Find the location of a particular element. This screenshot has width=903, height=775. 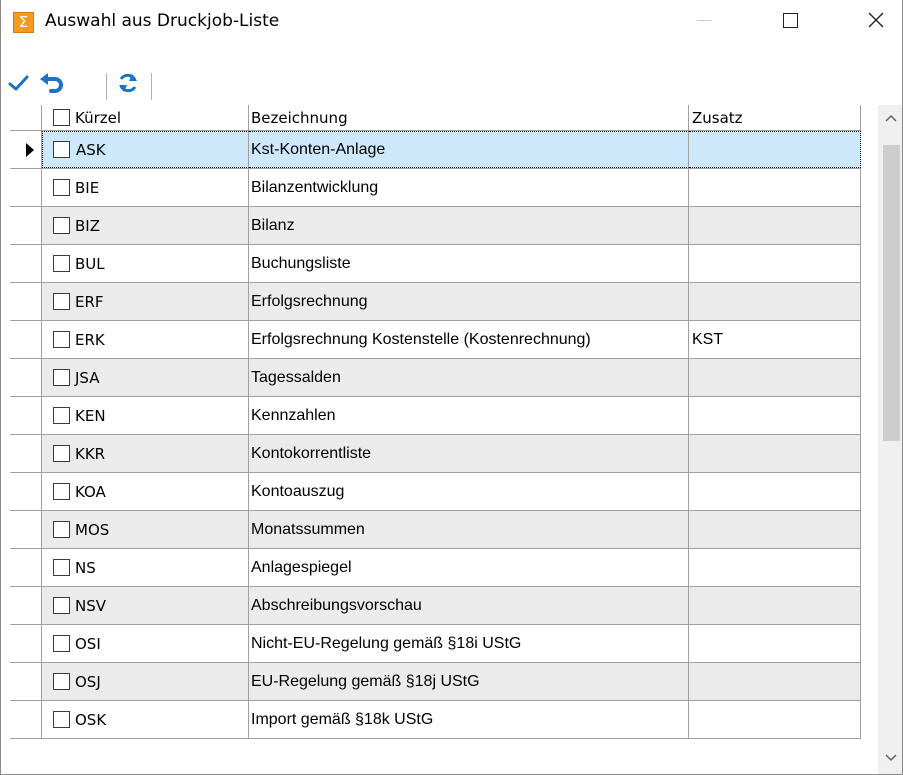

cell-code: NS is located at coordinates (145, 567).